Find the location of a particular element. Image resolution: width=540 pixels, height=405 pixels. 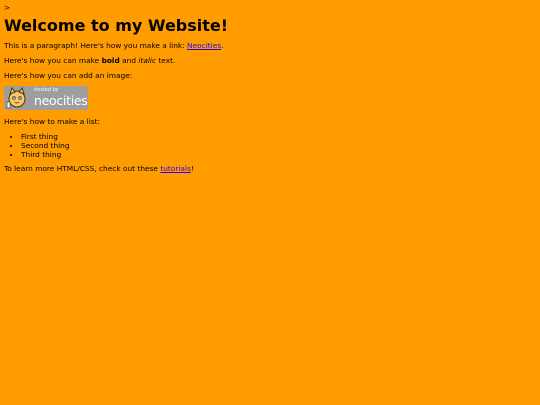

outro-end: ! is located at coordinates (192, 169).